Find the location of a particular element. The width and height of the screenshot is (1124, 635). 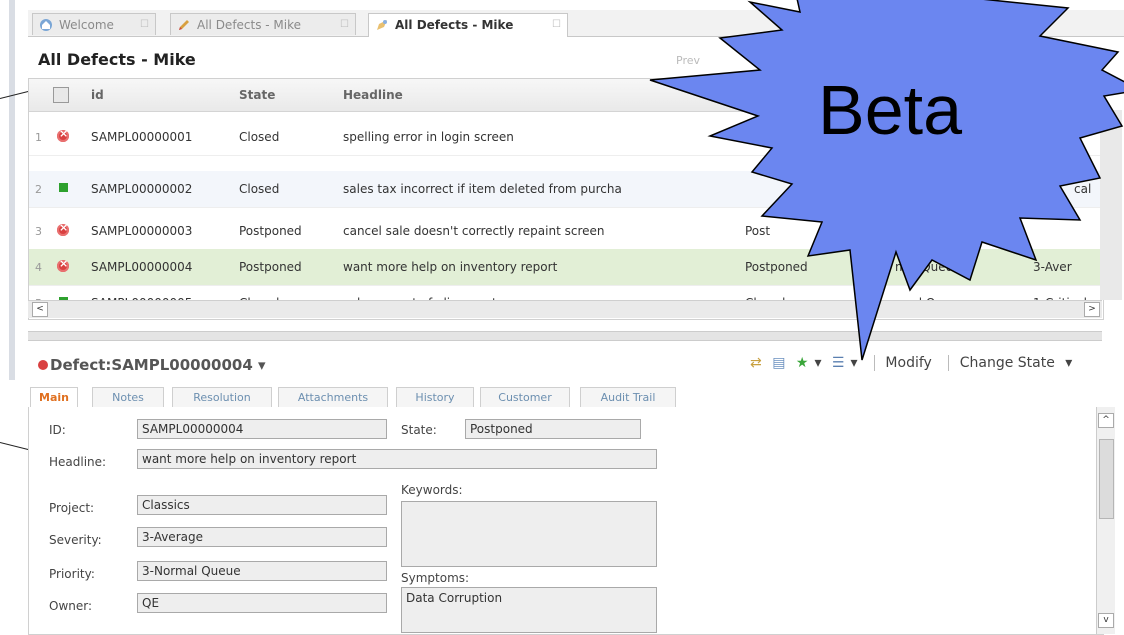

column-header-id: id is located at coordinates (97, 95).